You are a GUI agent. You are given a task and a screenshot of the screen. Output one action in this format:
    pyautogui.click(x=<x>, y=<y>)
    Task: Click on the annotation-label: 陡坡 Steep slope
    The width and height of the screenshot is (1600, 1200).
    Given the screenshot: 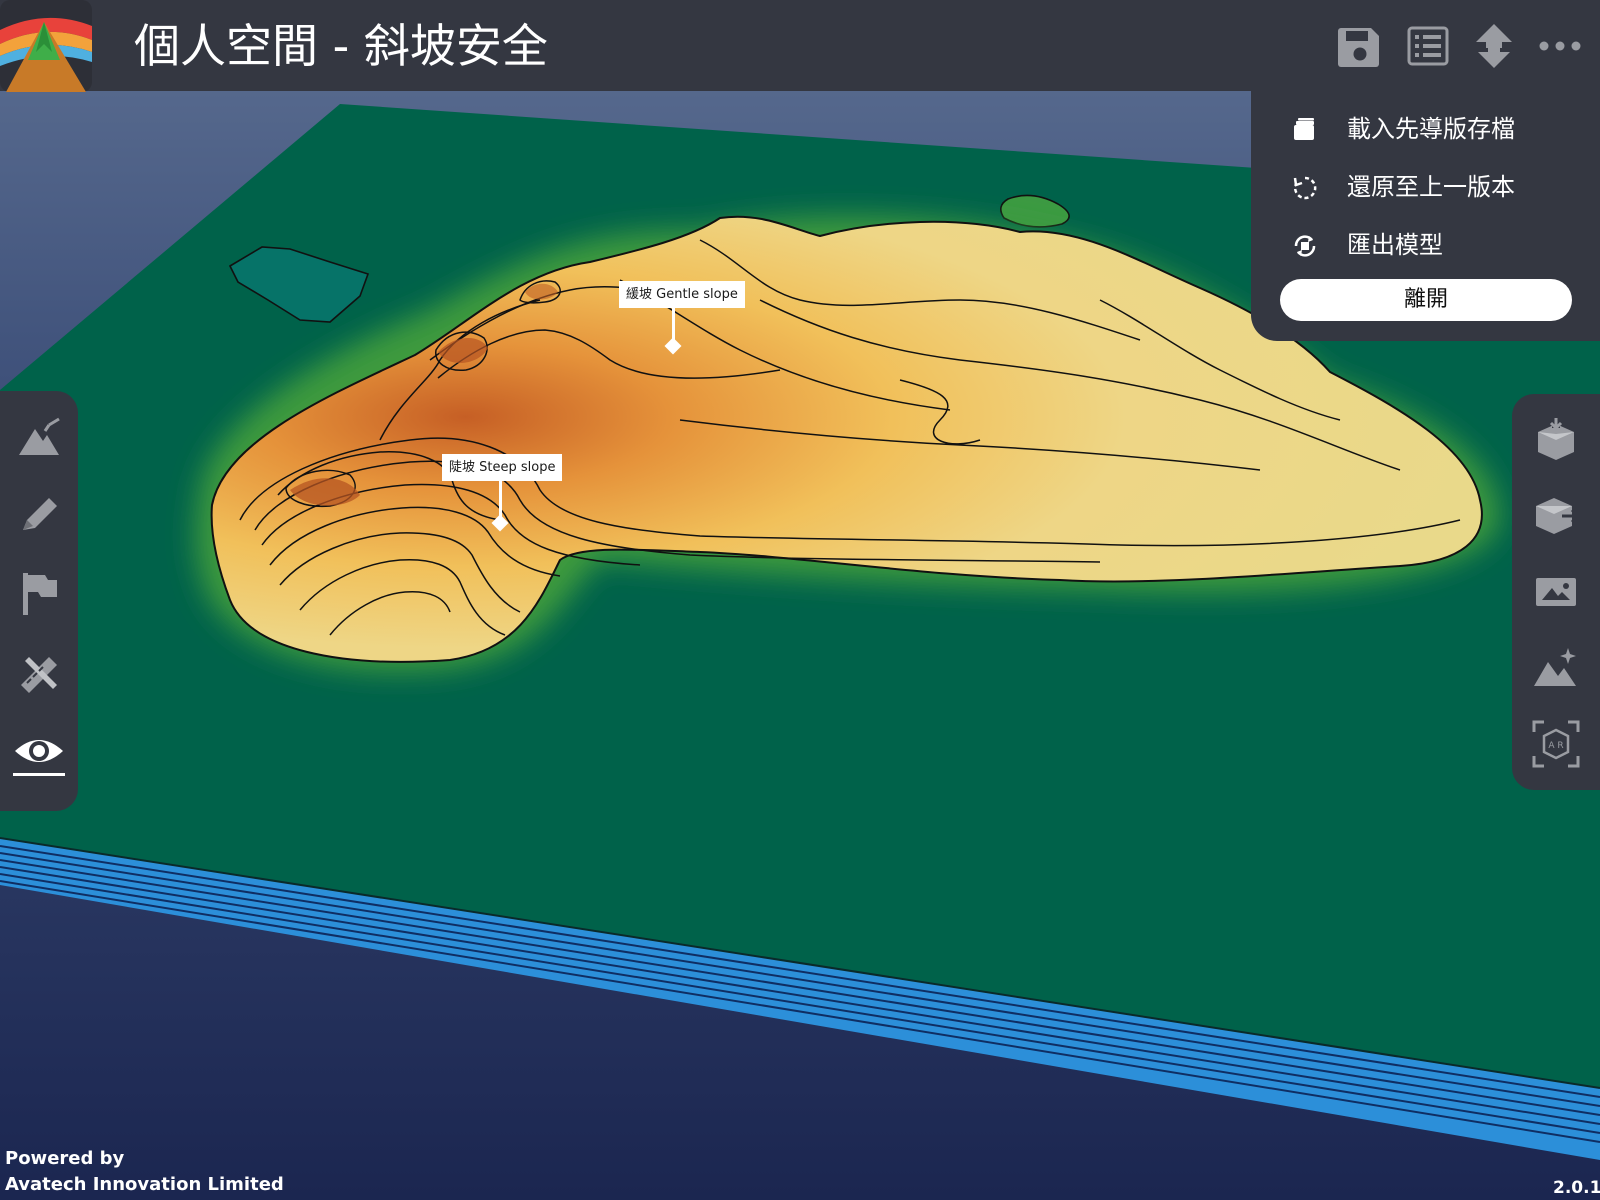 What is the action you would take?
    pyautogui.click(x=502, y=467)
    